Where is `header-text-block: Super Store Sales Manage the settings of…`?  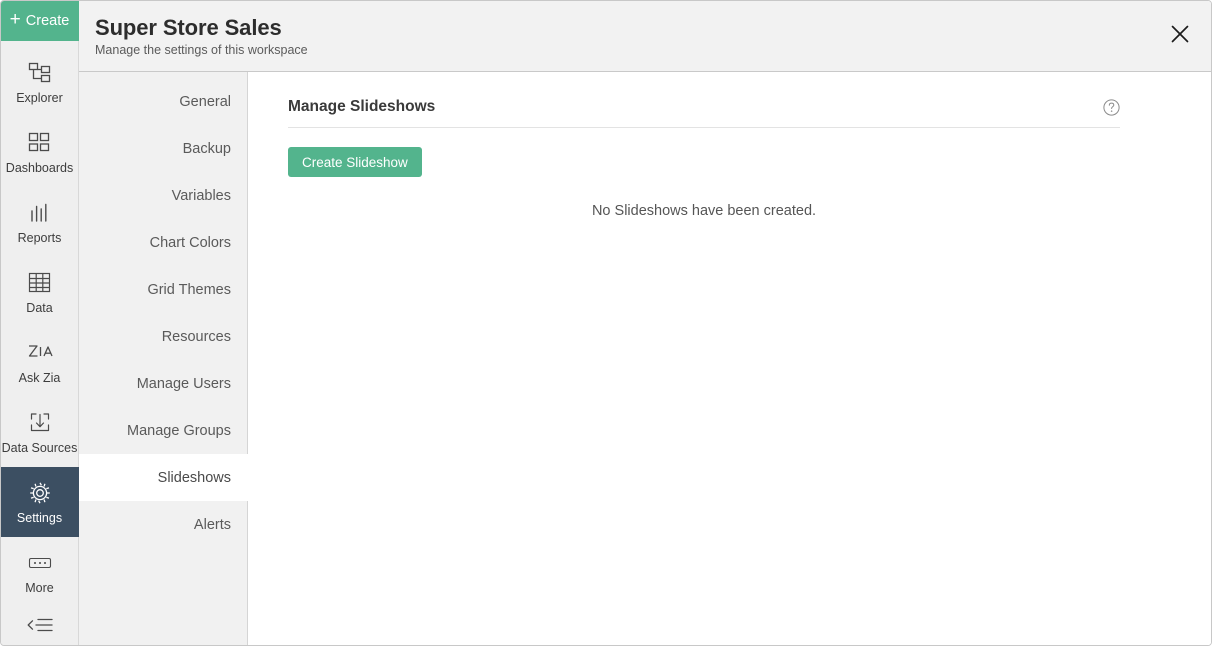 header-text-block: Super Store Sales Manage the settings of… is located at coordinates (201, 36).